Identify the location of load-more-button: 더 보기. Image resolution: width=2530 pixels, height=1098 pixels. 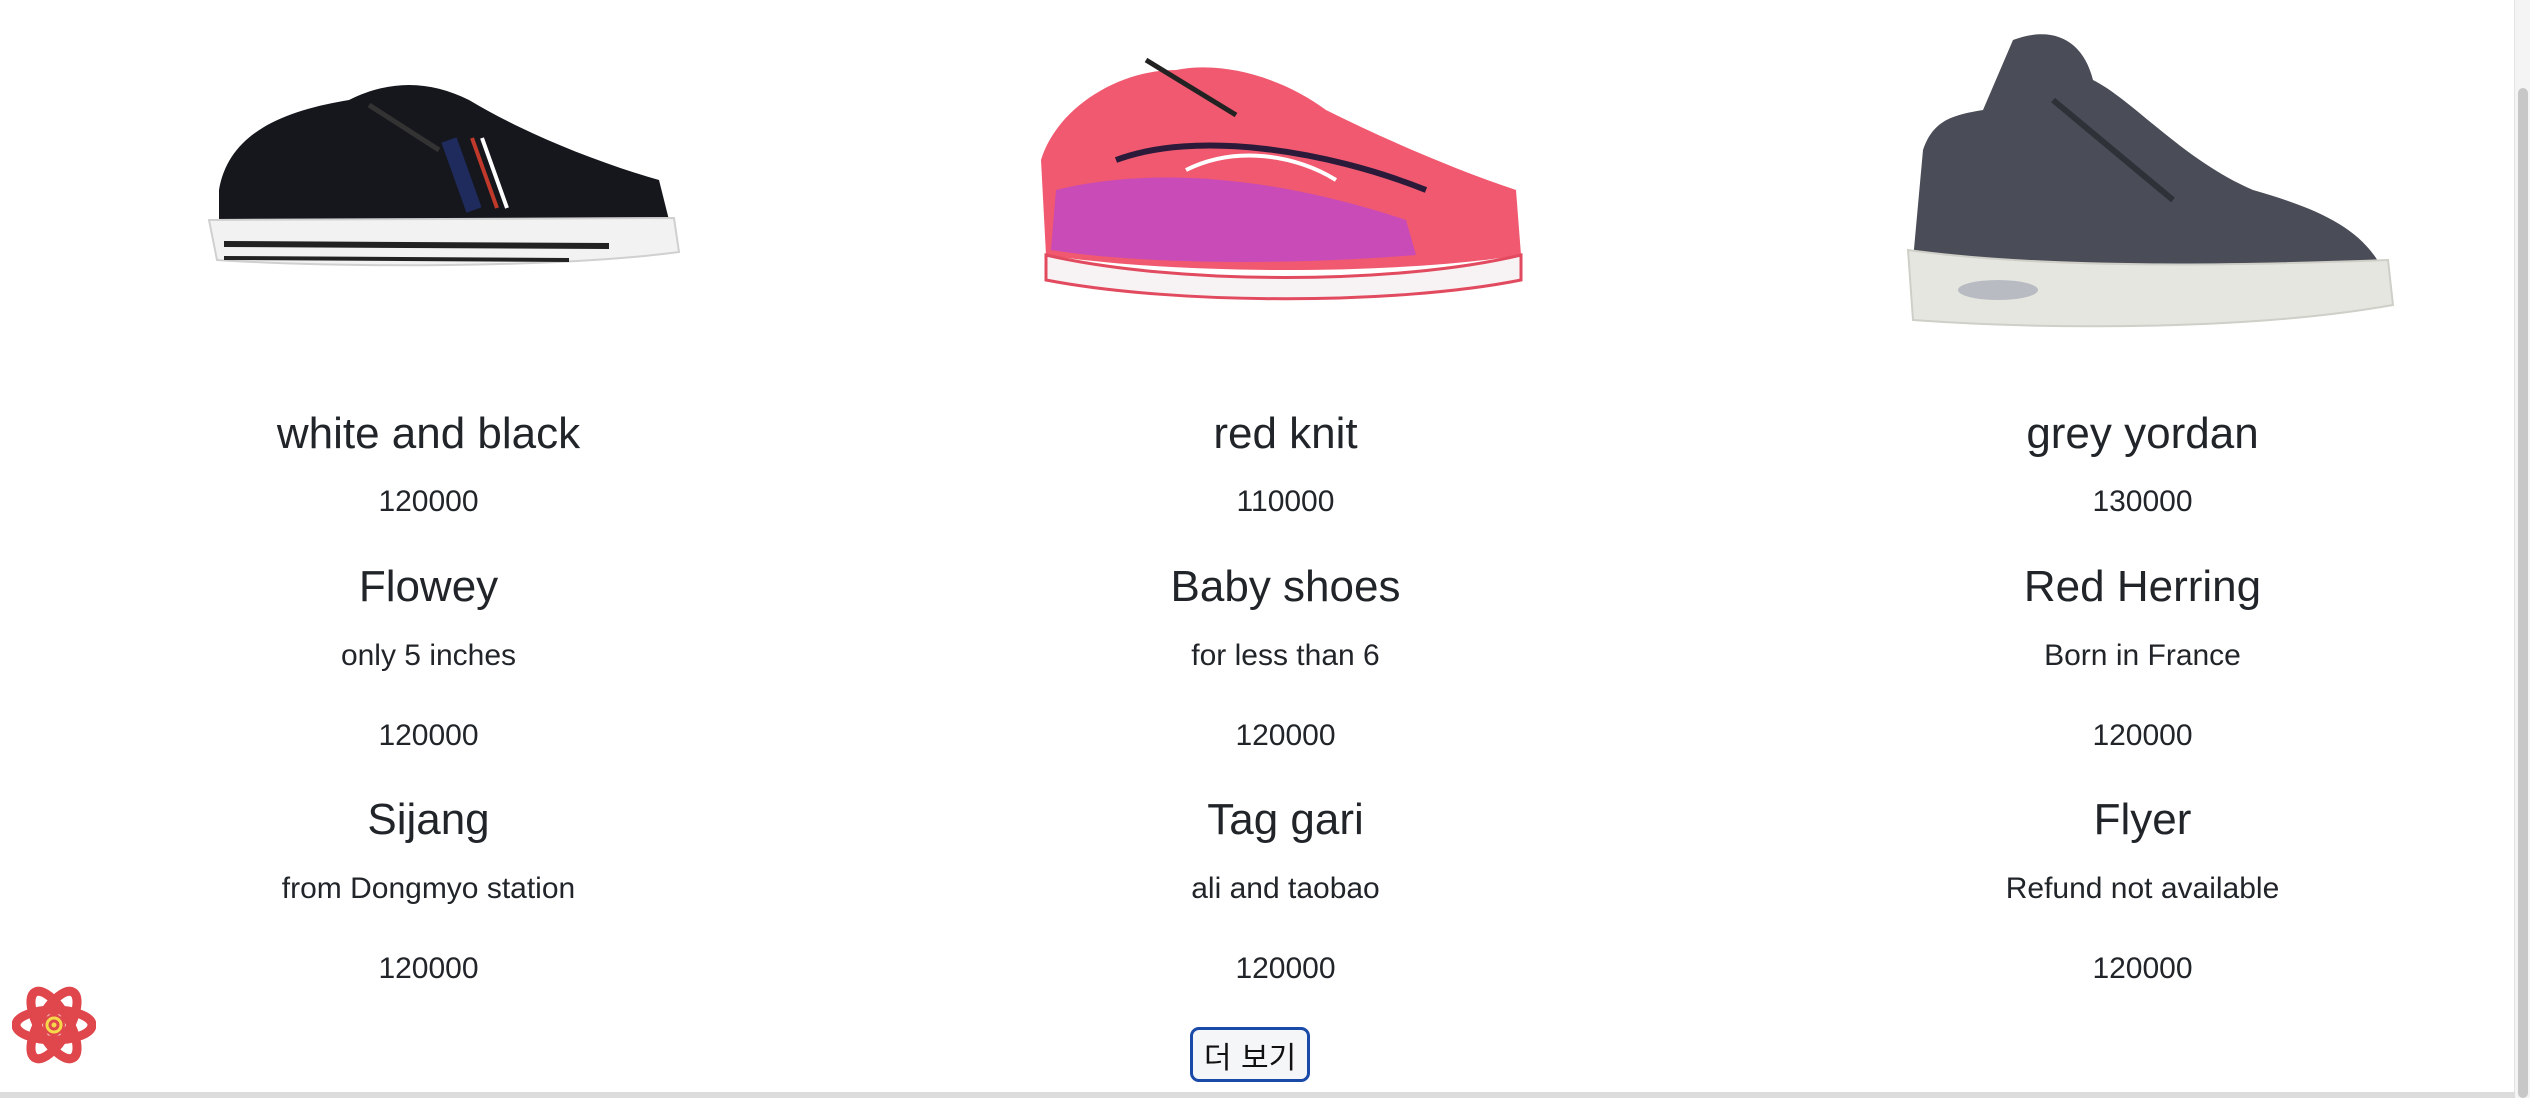
(1250, 1054).